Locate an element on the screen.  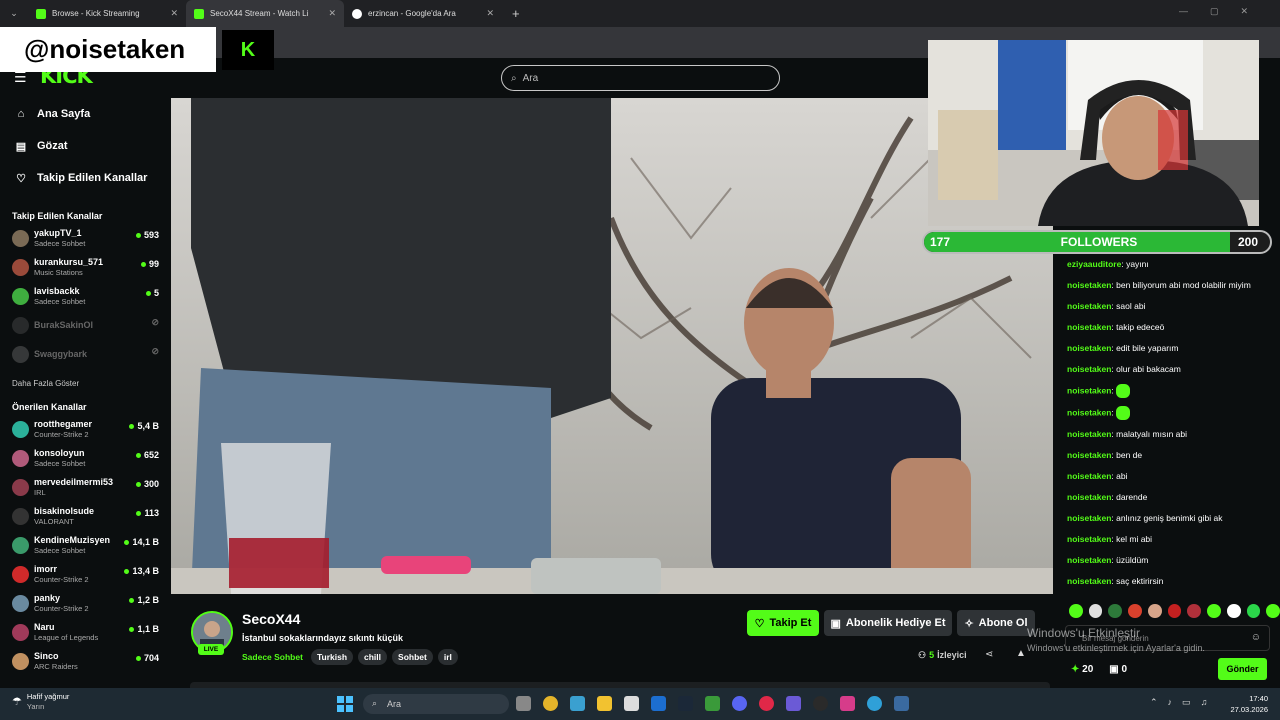
tab-search-icon: ⌄ is located at coordinates (14, 13).